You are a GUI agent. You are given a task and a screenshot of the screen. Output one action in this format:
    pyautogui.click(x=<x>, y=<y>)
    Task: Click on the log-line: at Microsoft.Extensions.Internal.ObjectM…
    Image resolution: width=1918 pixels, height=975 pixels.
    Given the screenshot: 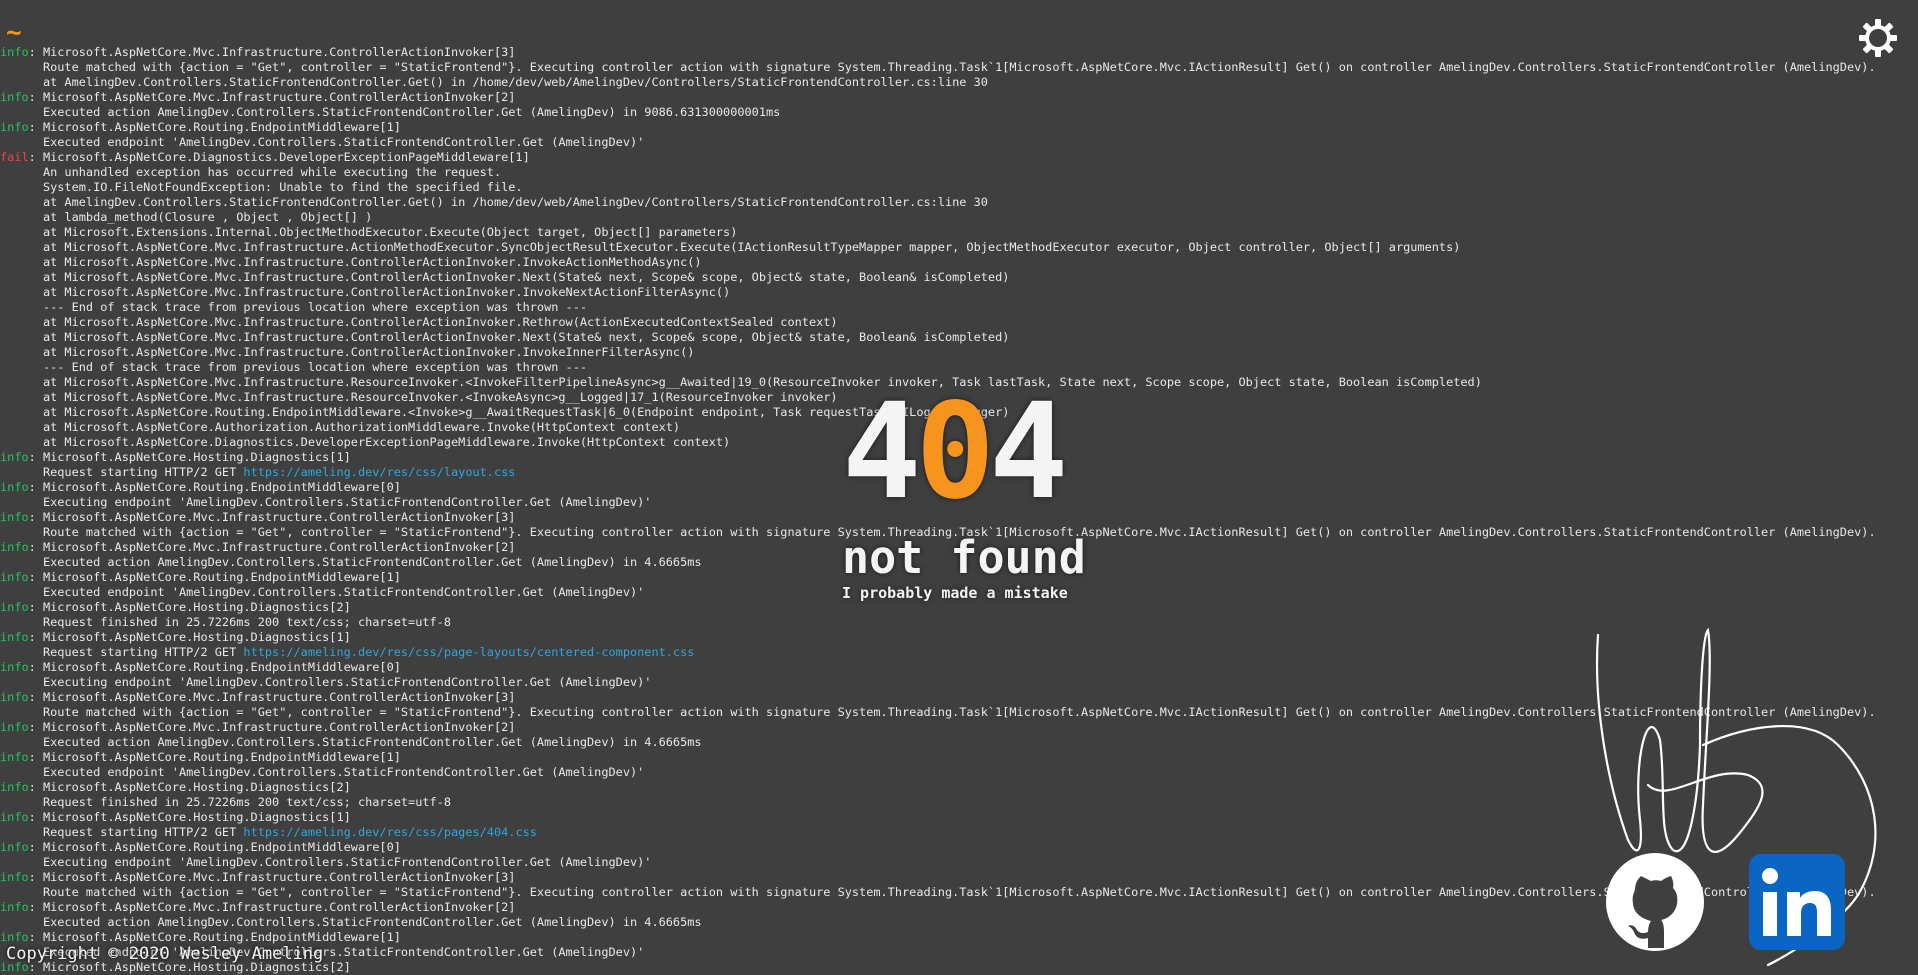 What is the action you would take?
    pyautogui.click(x=959, y=232)
    